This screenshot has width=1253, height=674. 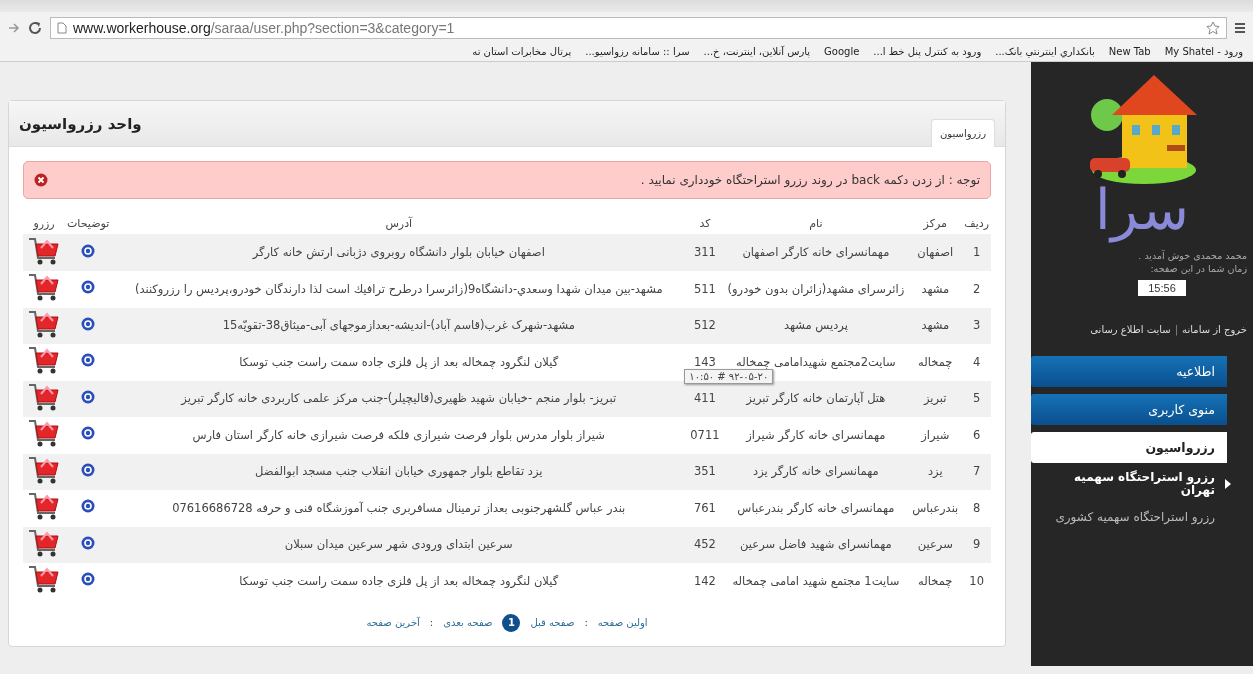 I want to click on logo-text: سرا, so click(x=1142, y=210).